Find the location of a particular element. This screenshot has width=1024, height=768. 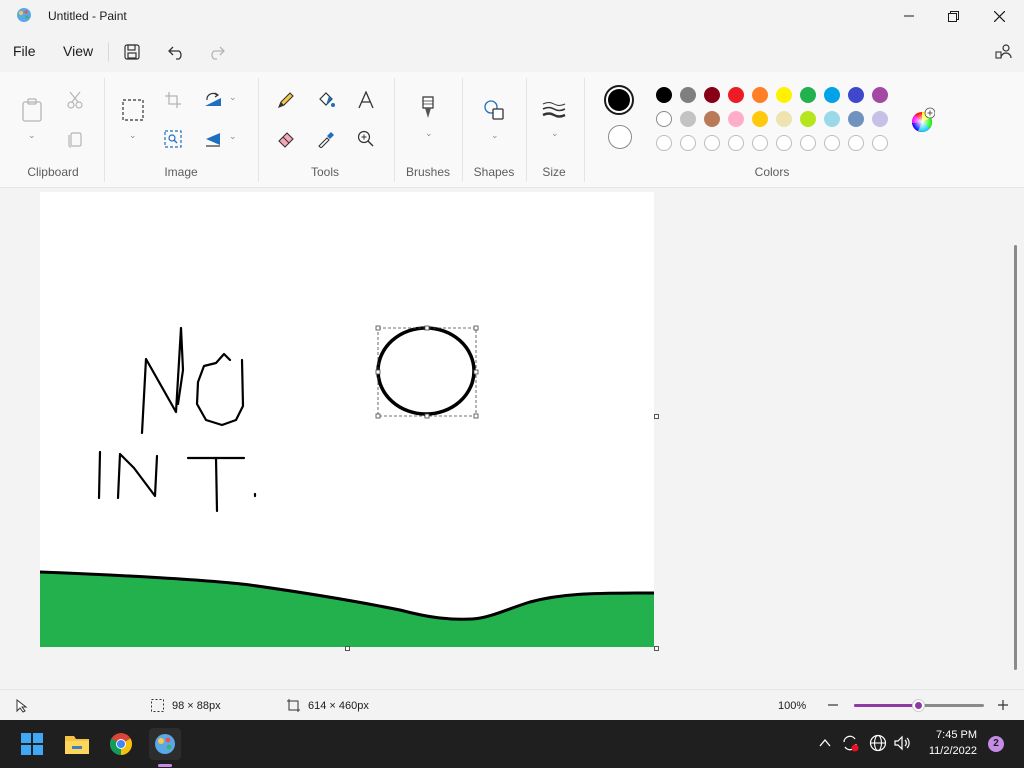

image-search-button is located at coordinates (173, 139).